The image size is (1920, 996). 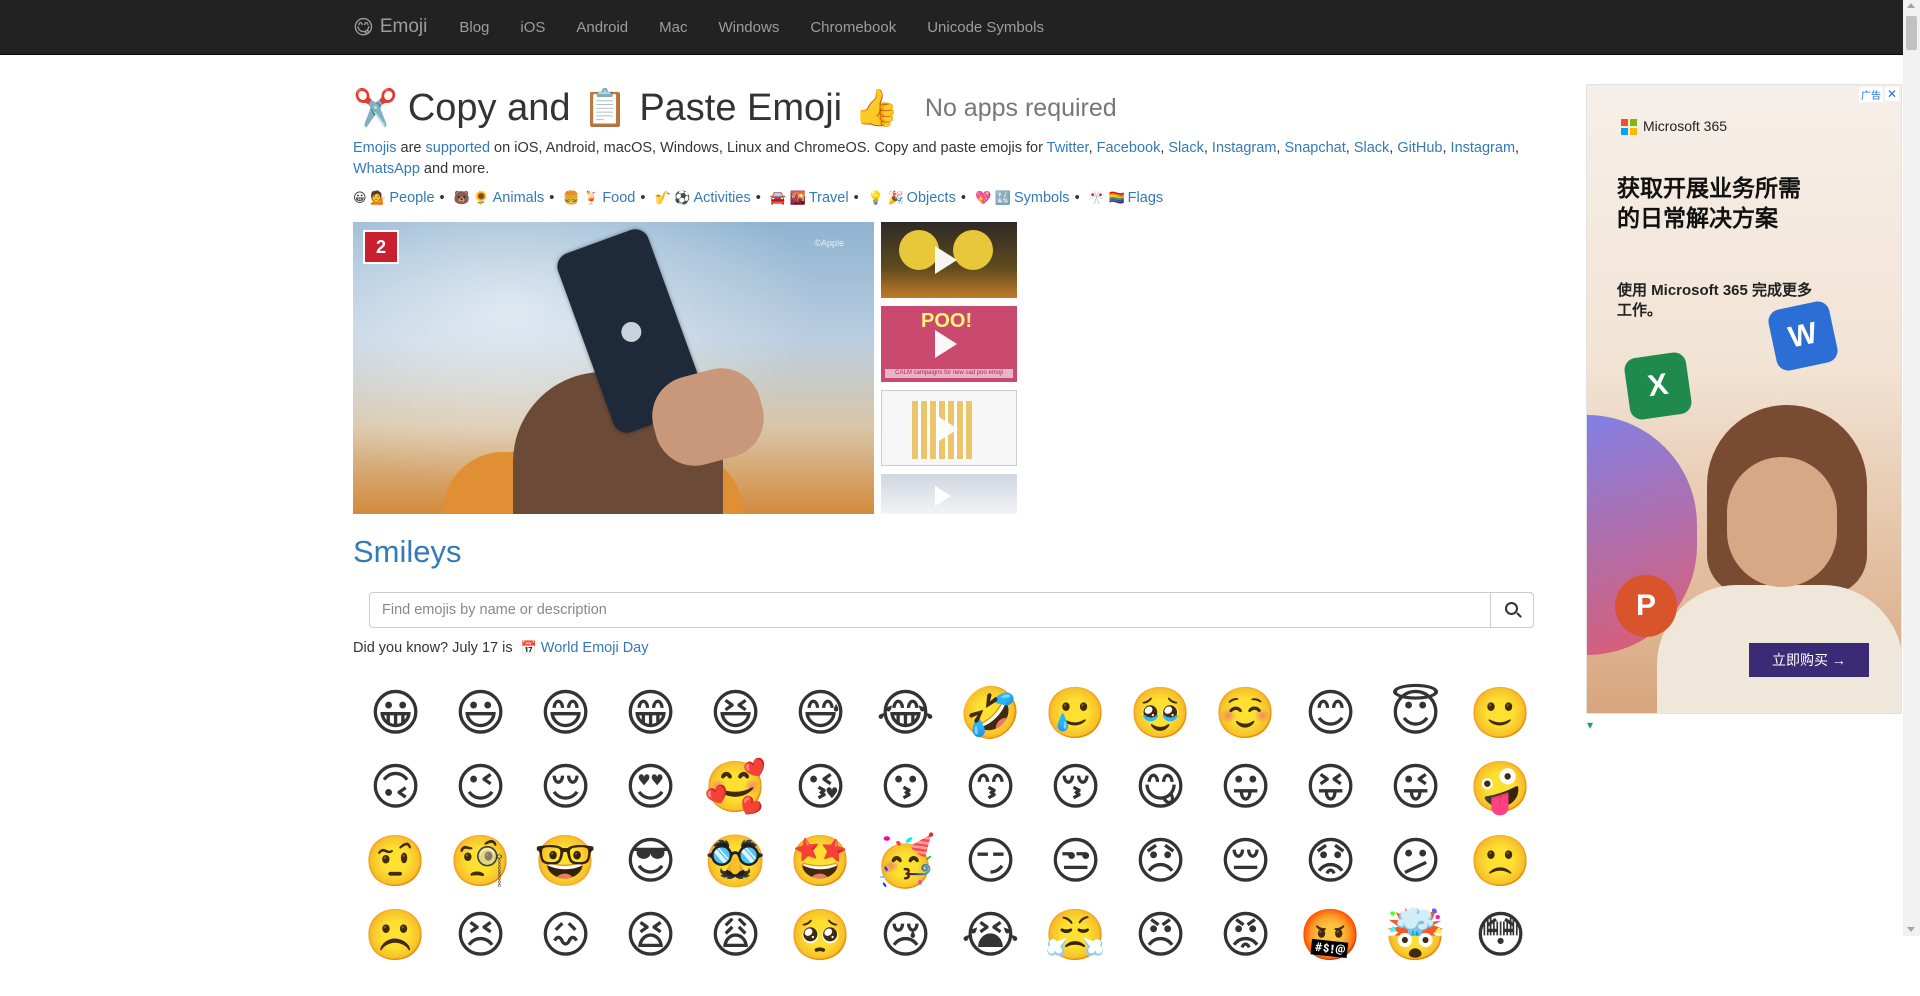 I want to click on nav-link-blog: Blog, so click(x=474, y=27).